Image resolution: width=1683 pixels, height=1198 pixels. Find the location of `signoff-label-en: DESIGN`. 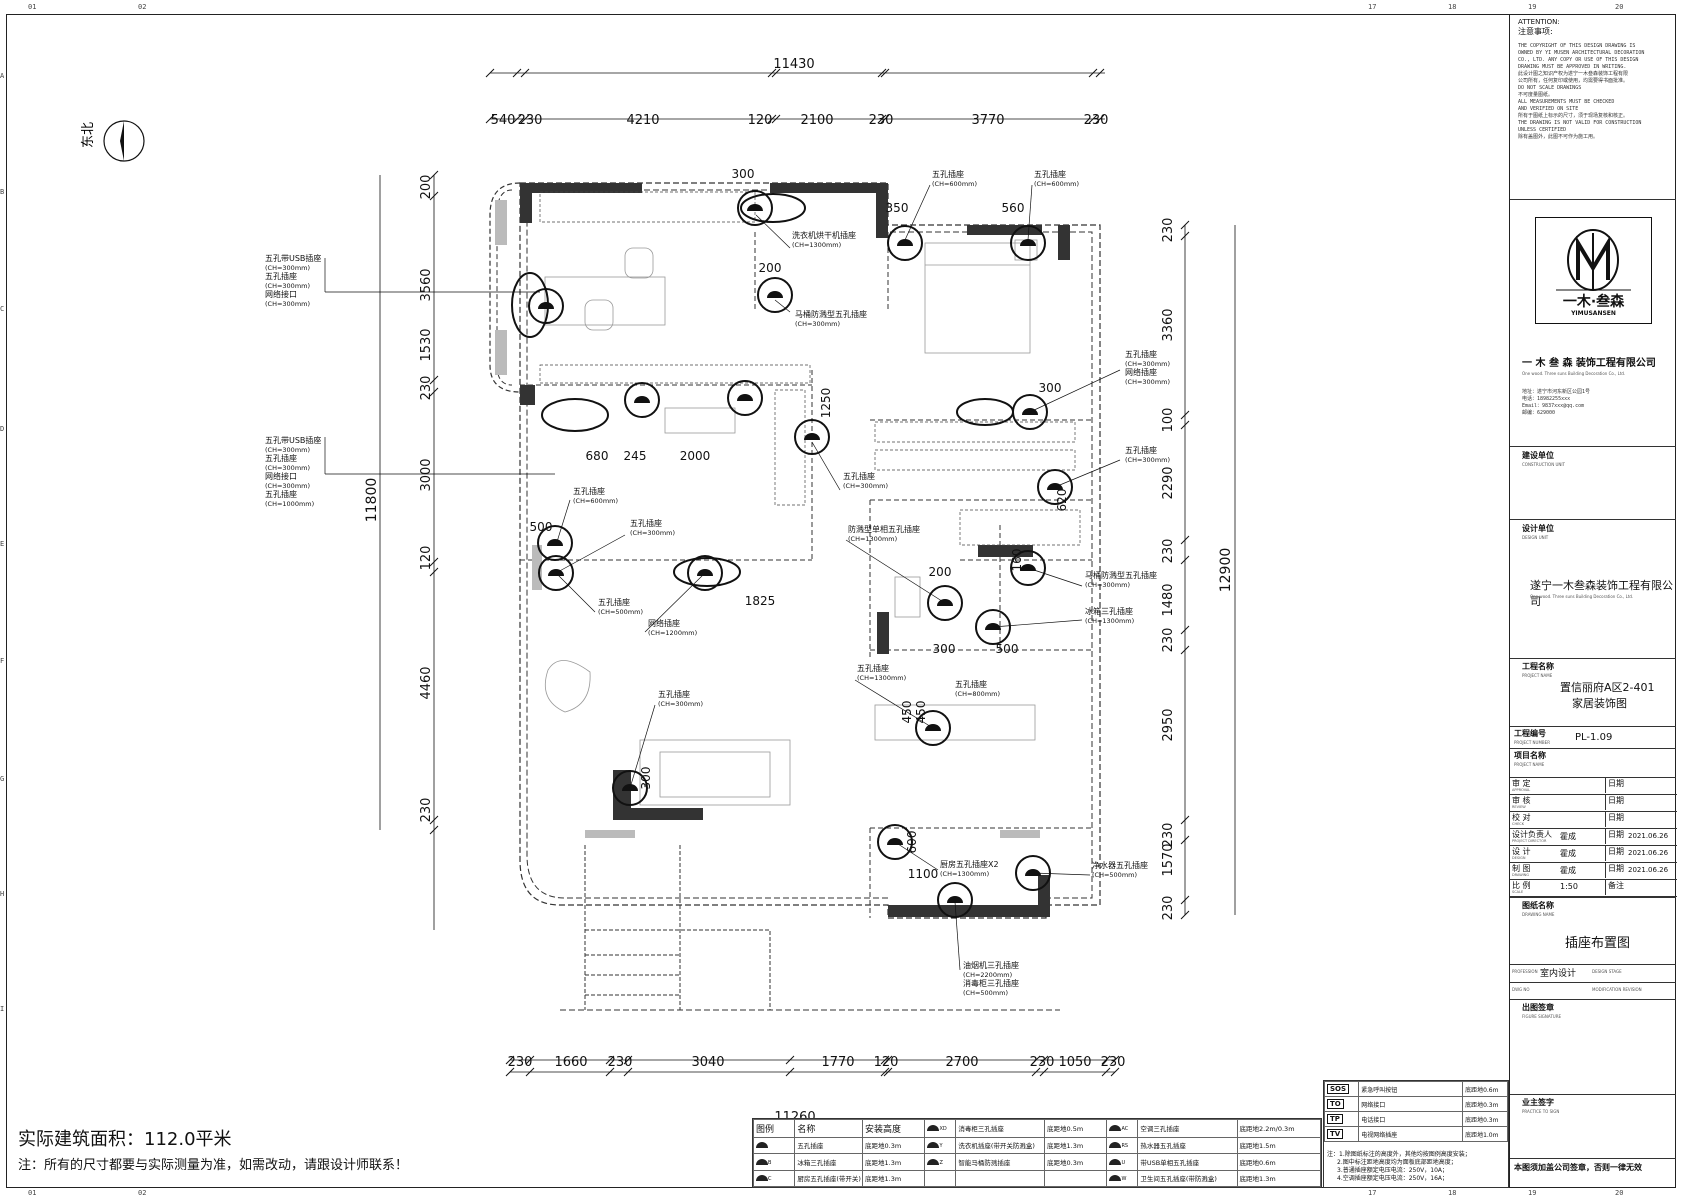

signoff-label-en: DESIGN is located at coordinates (1519, 858).